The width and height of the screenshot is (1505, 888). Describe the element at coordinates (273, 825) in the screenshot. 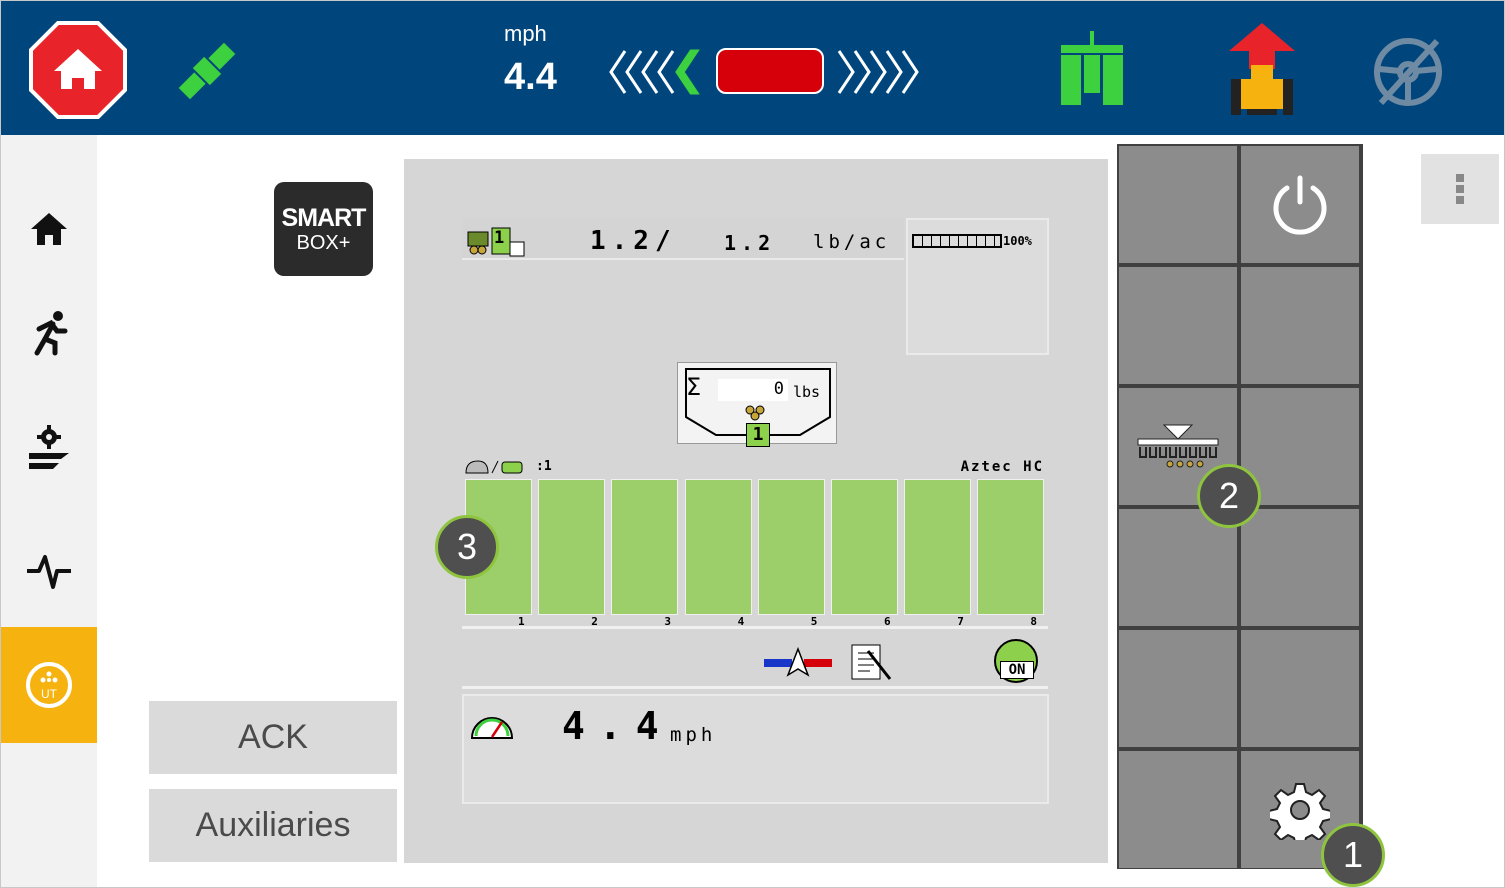

I see `auxiliaries-button: Auxiliaries` at that location.